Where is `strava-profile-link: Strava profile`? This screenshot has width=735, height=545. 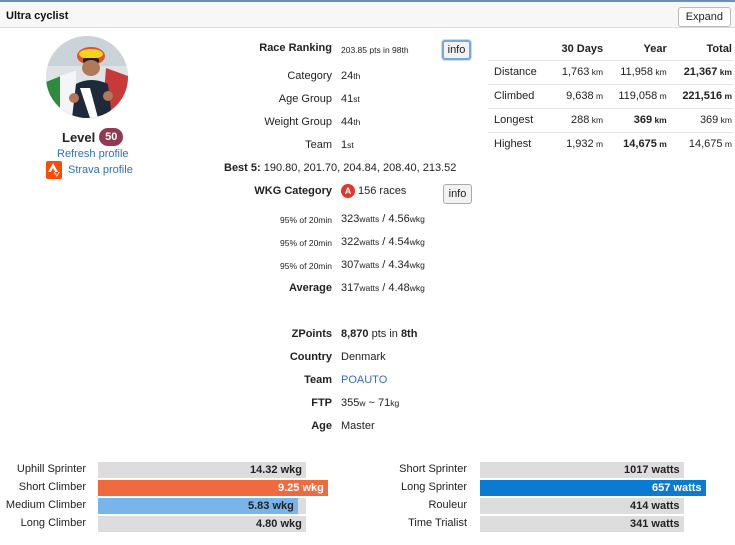 strava-profile-link: Strava profile is located at coordinates (89, 170).